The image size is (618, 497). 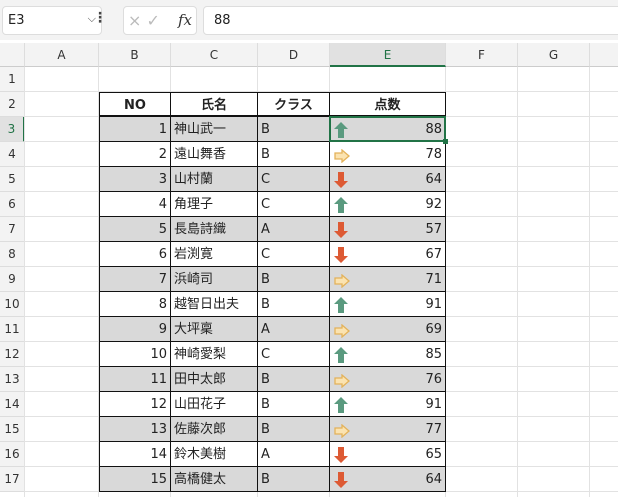 I want to click on cell-score: 65, so click(x=388, y=454).